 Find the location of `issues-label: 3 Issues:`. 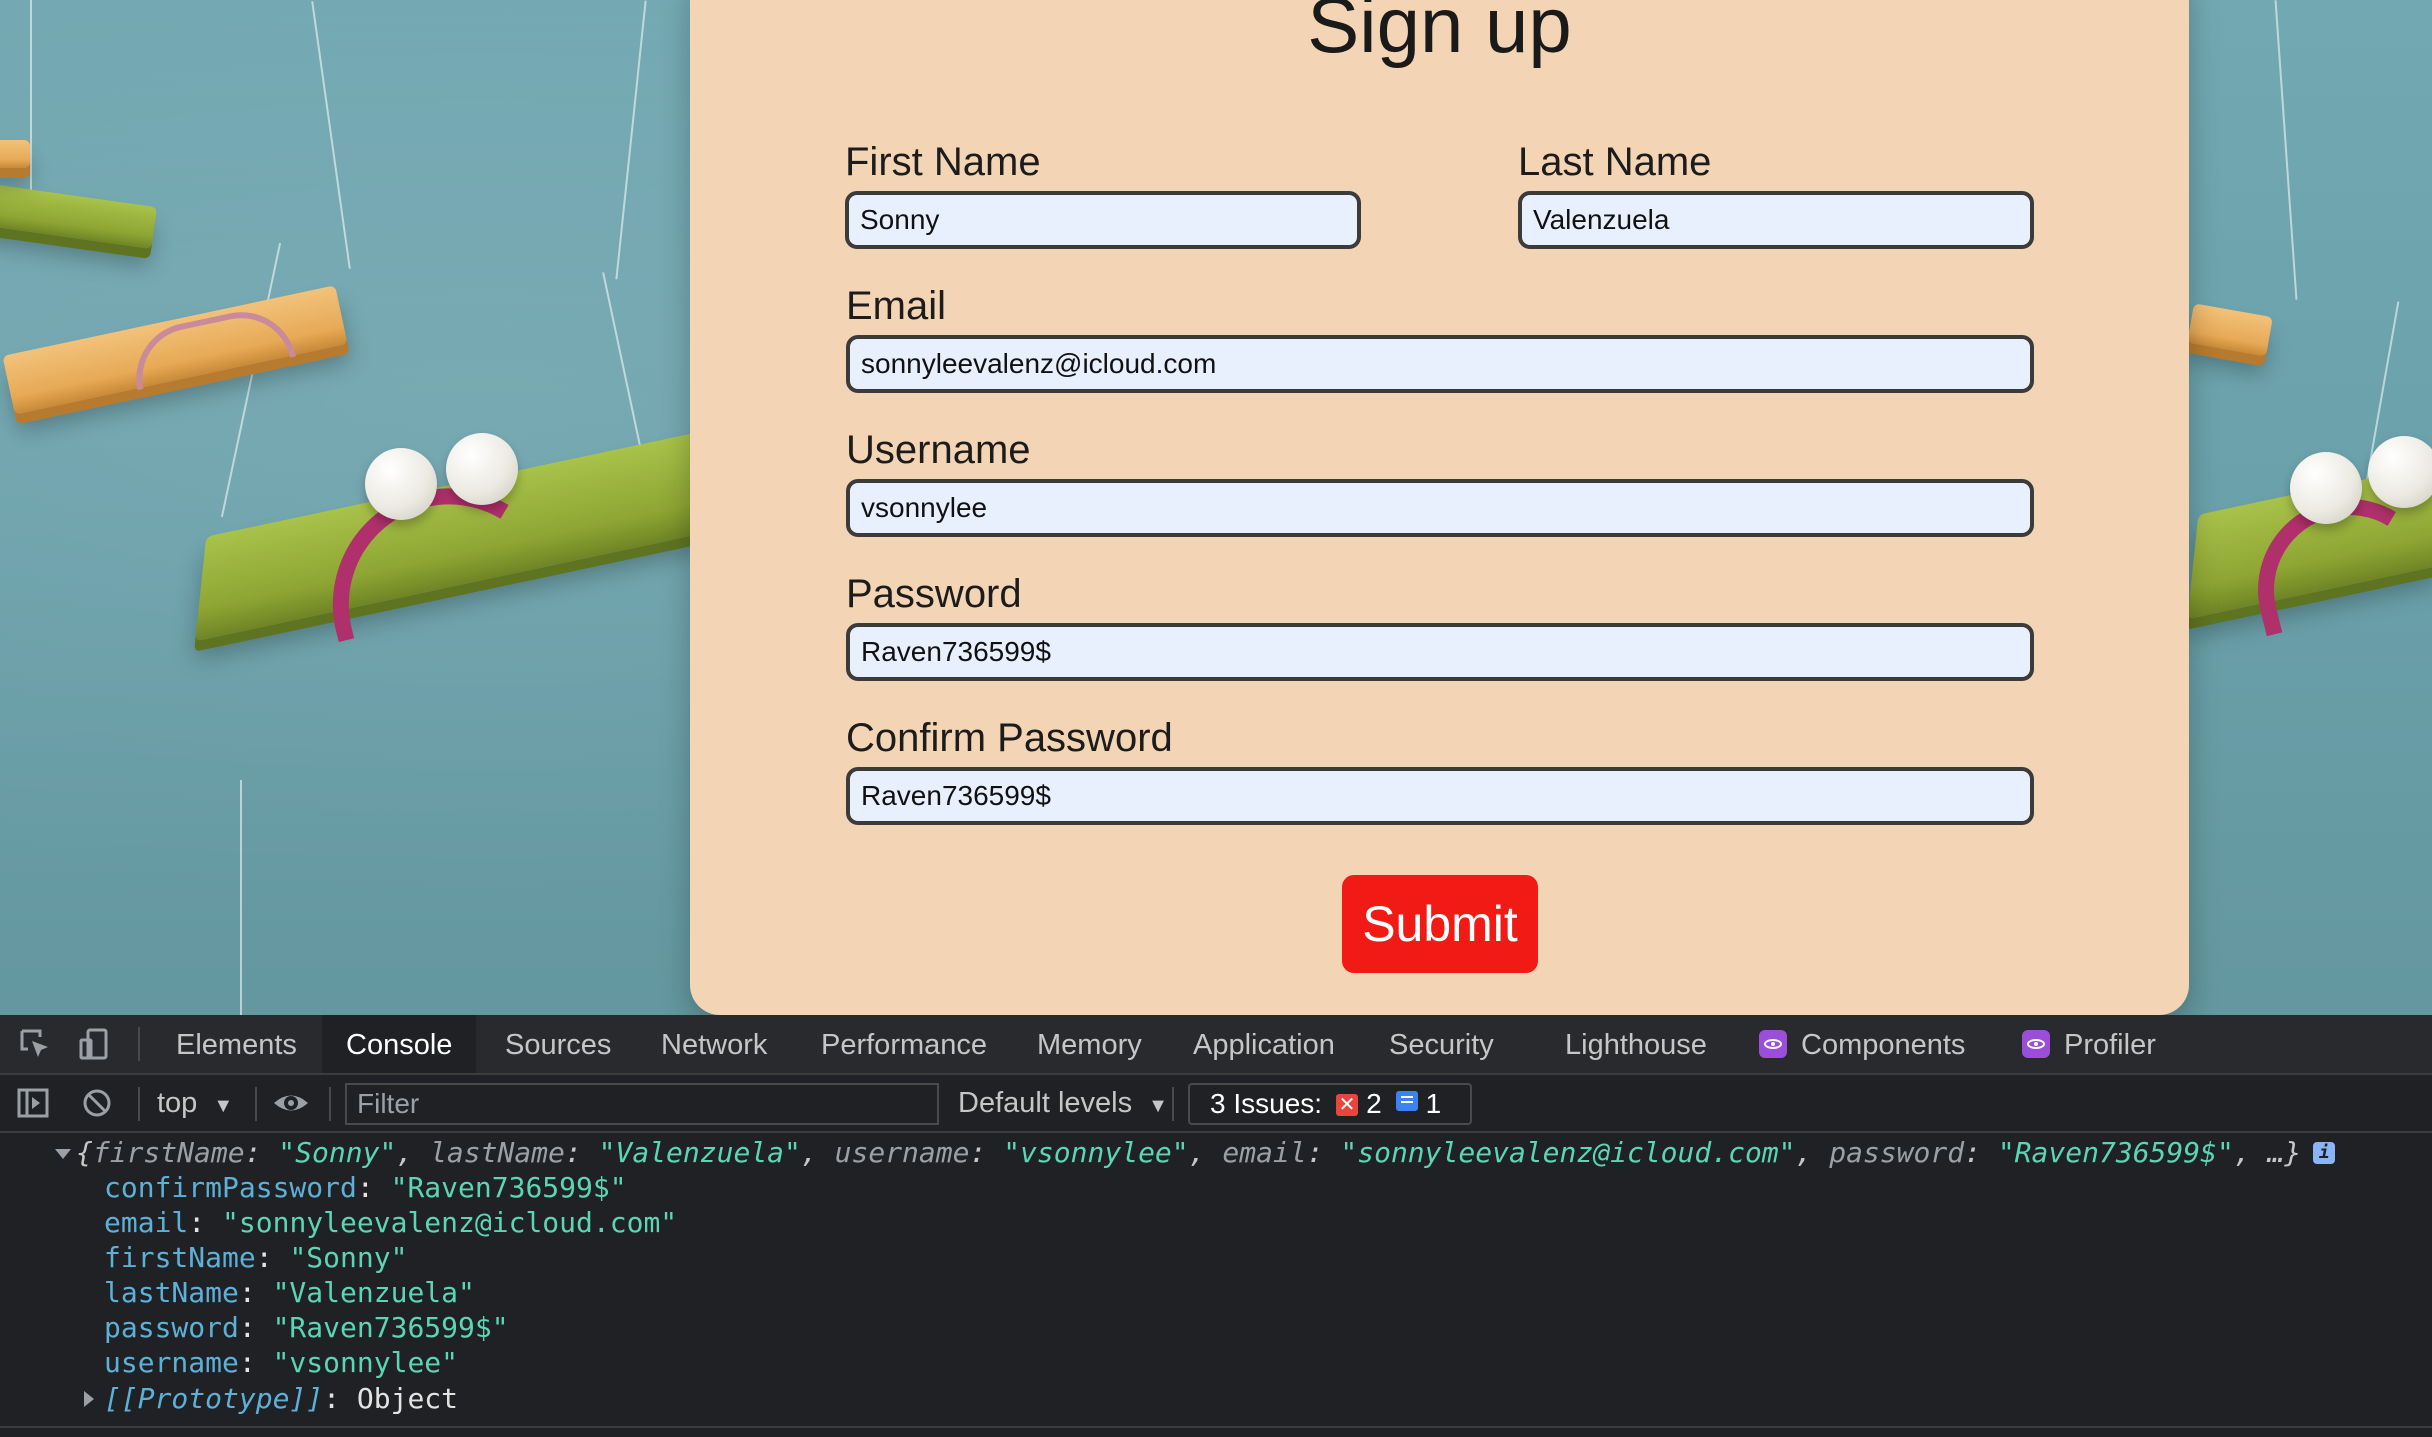

issues-label: 3 Issues: is located at coordinates (1266, 1103).